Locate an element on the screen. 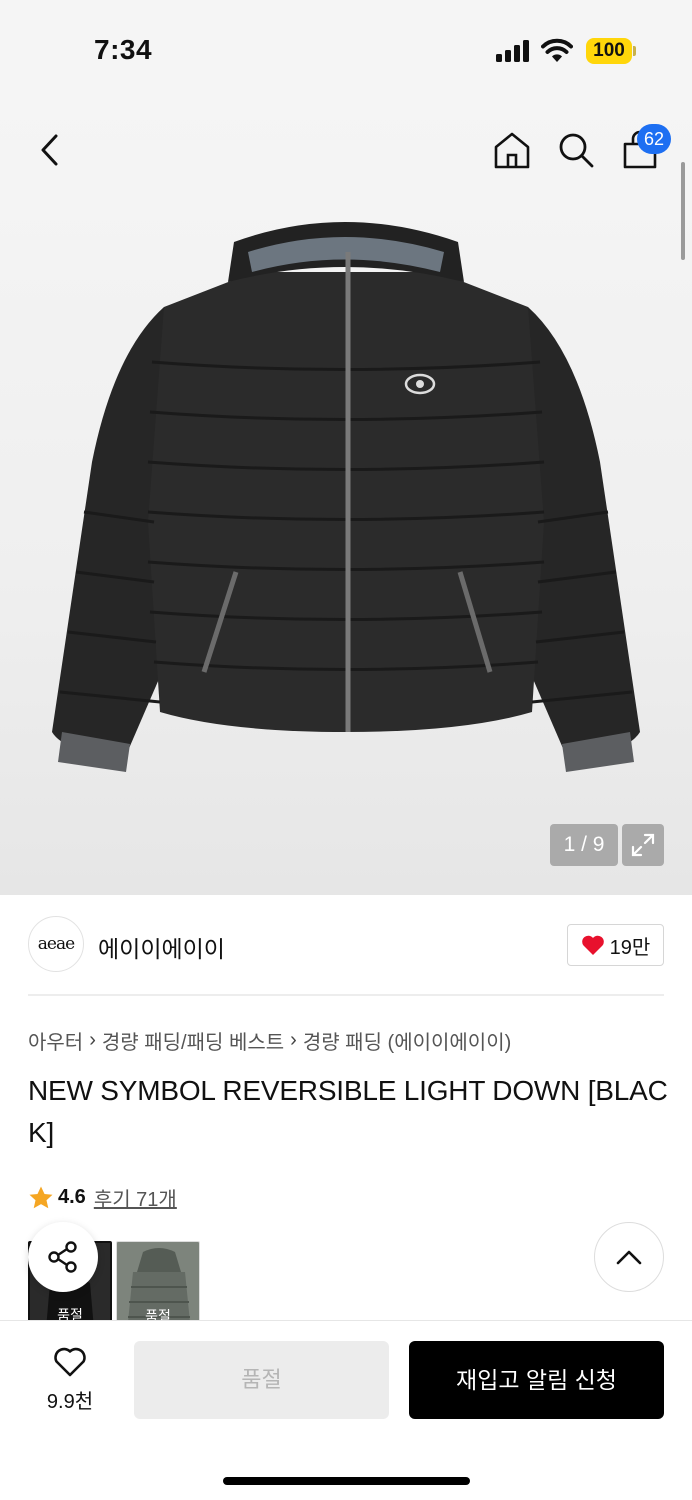 The width and height of the screenshot is (692, 1500). expand-icon is located at coordinates (643, 845).